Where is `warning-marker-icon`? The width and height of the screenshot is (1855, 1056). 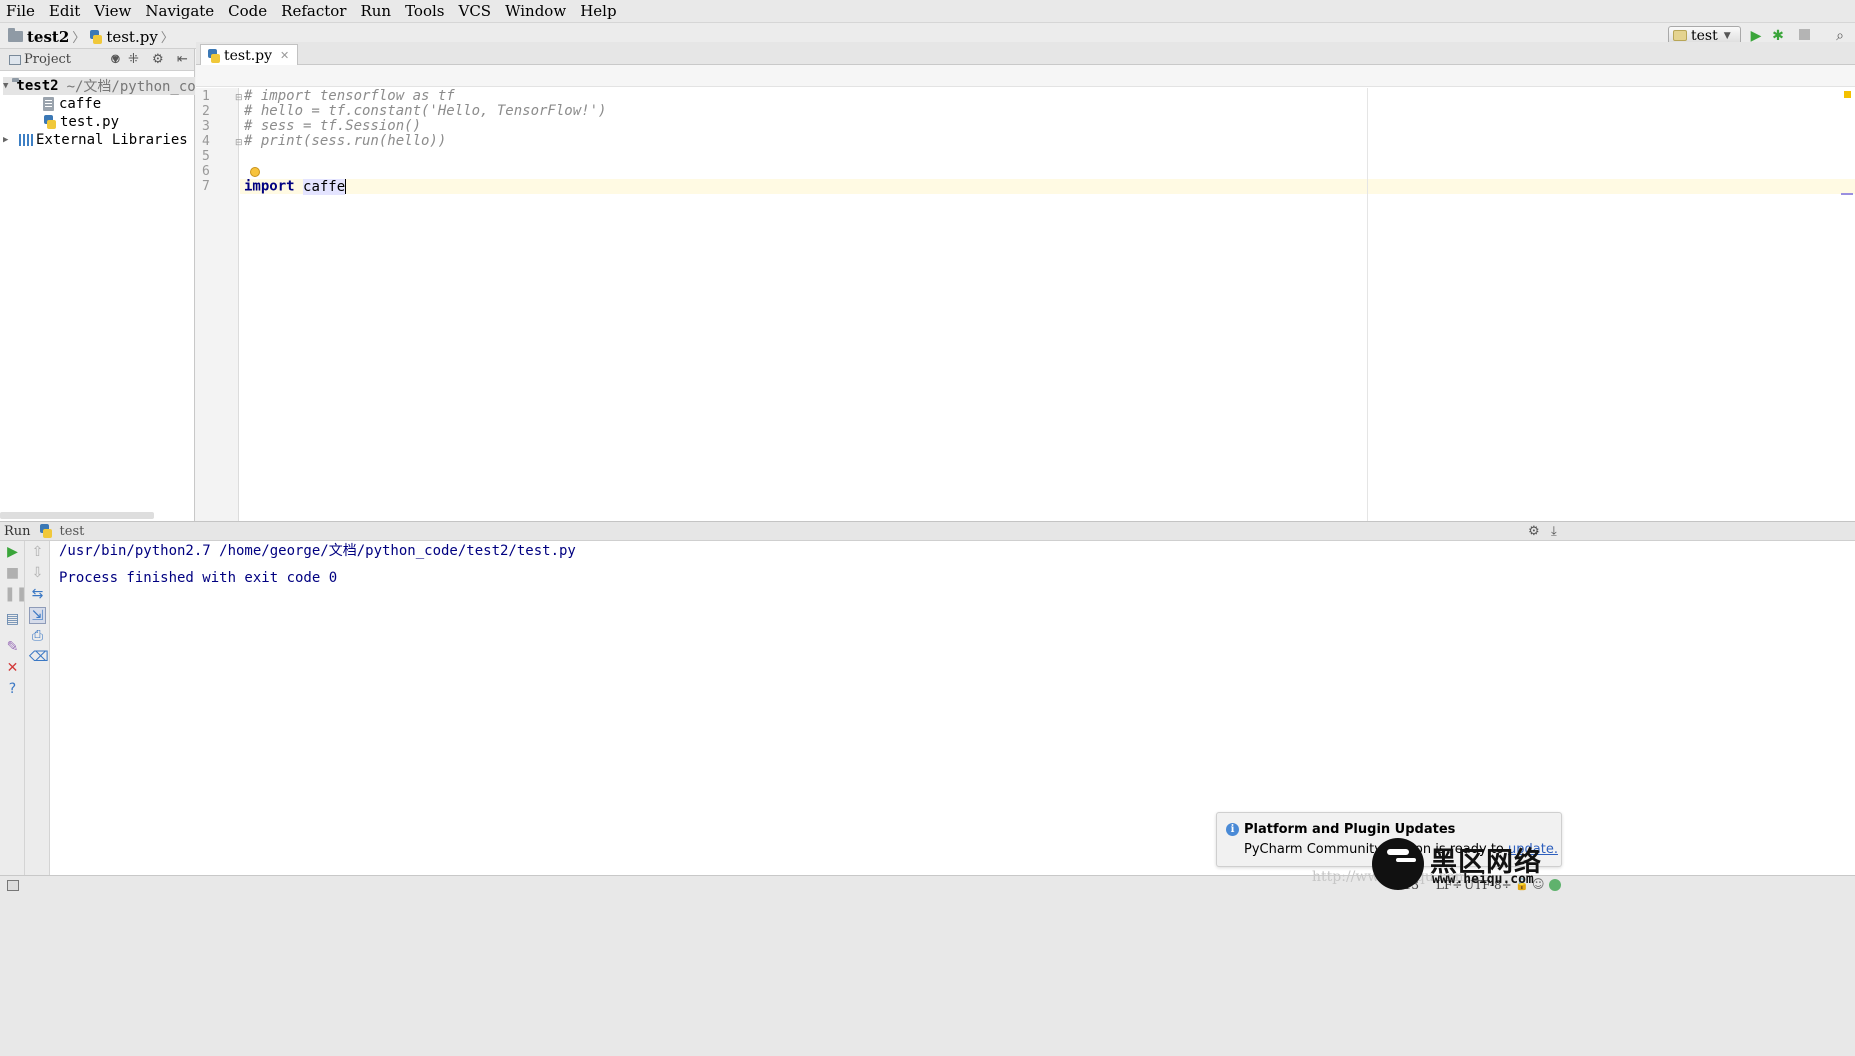 warning-marker-icon is located at coordinates (1847, 94).